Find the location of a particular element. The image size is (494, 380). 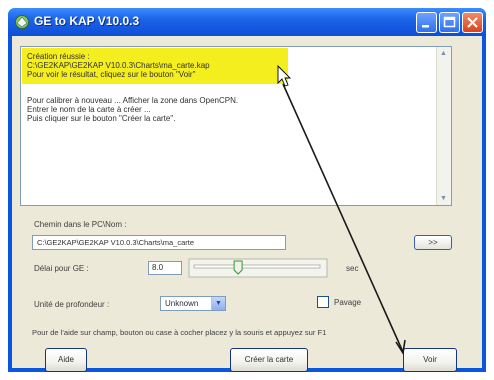

scroll-up-icon: ▲ is located at coordinates (443, 53).